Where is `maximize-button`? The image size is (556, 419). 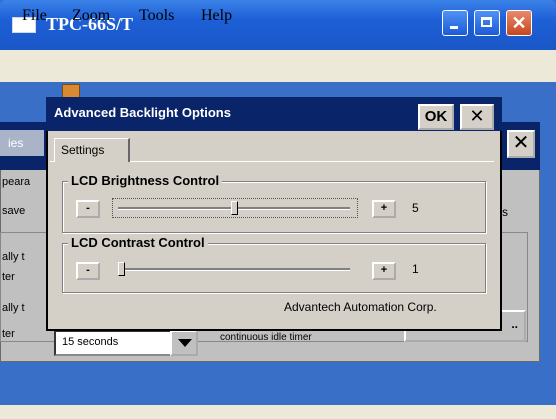
maximize-button is located at coordinates (487, 23).